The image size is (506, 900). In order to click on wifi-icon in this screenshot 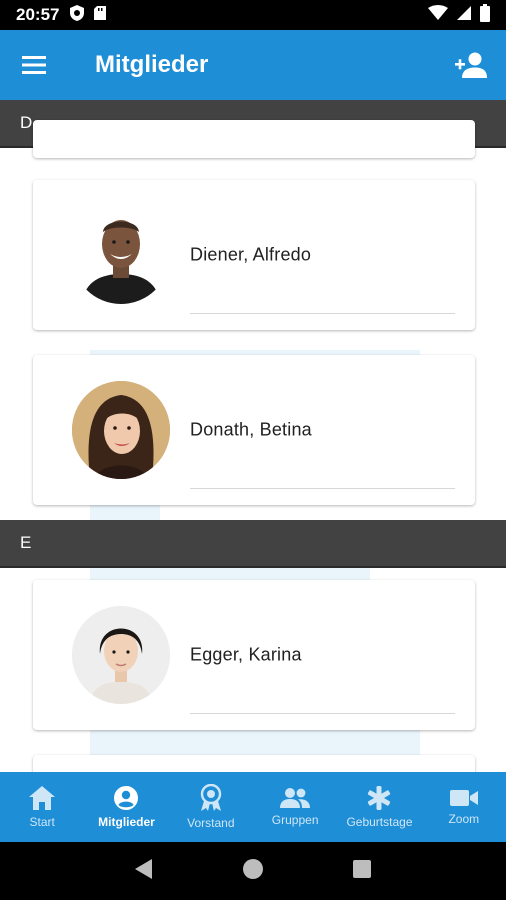, I will do `click(438, 15)`.